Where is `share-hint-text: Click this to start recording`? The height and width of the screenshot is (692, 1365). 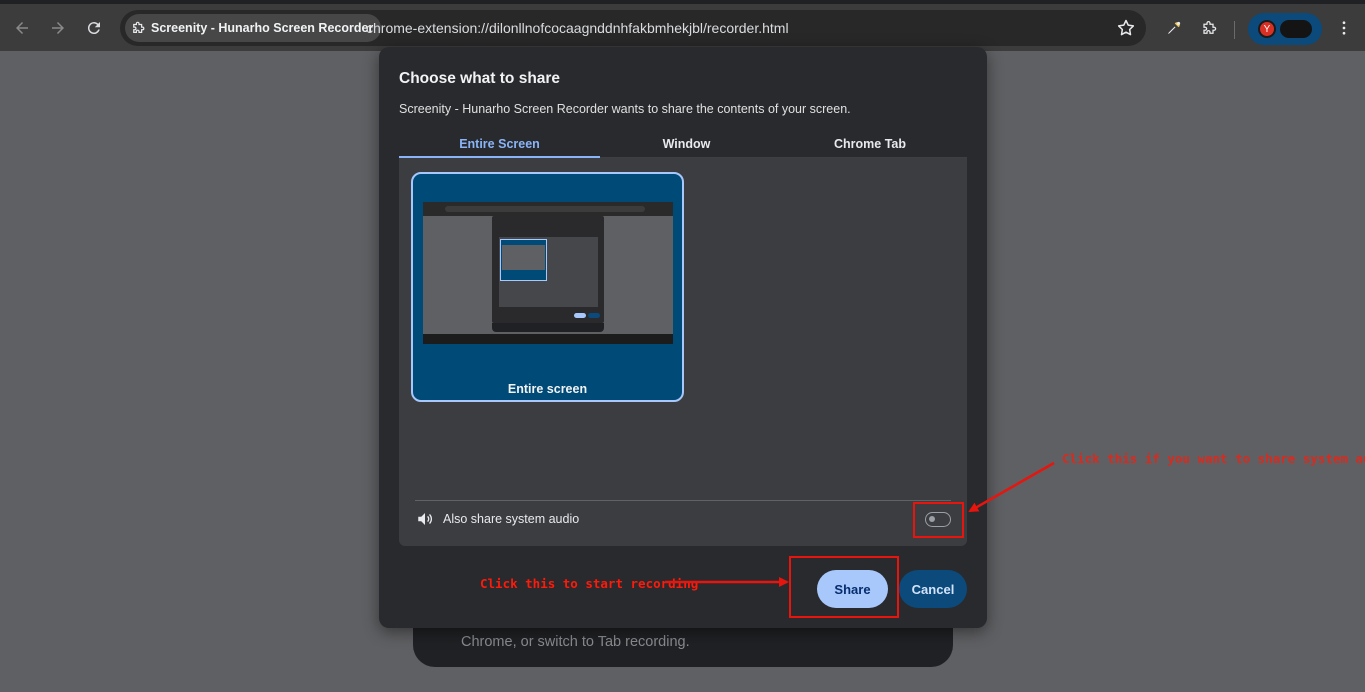 share-hint-text: Click this to start recording is located at coordinates (589, 583).